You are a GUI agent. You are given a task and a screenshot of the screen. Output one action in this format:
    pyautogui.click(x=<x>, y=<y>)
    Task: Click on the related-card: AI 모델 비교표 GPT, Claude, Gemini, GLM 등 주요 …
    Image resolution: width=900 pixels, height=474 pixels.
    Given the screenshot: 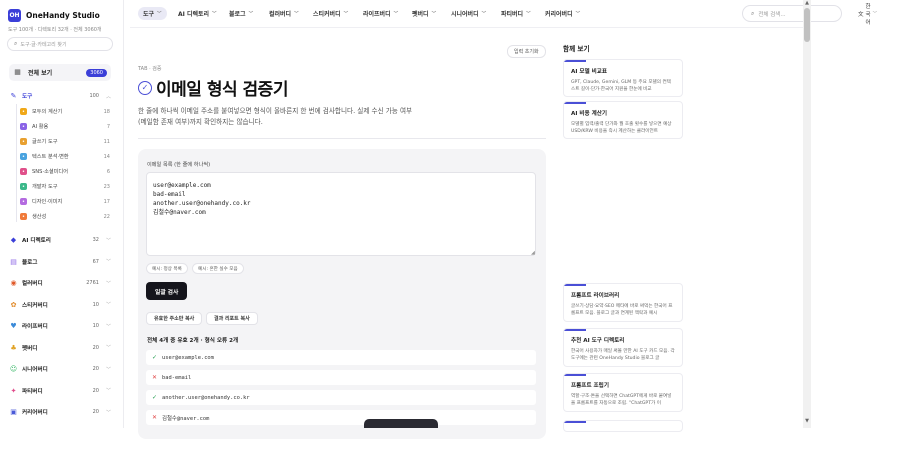 What is the action you would take?
    pyautogui.click(x=623, y=78)
    